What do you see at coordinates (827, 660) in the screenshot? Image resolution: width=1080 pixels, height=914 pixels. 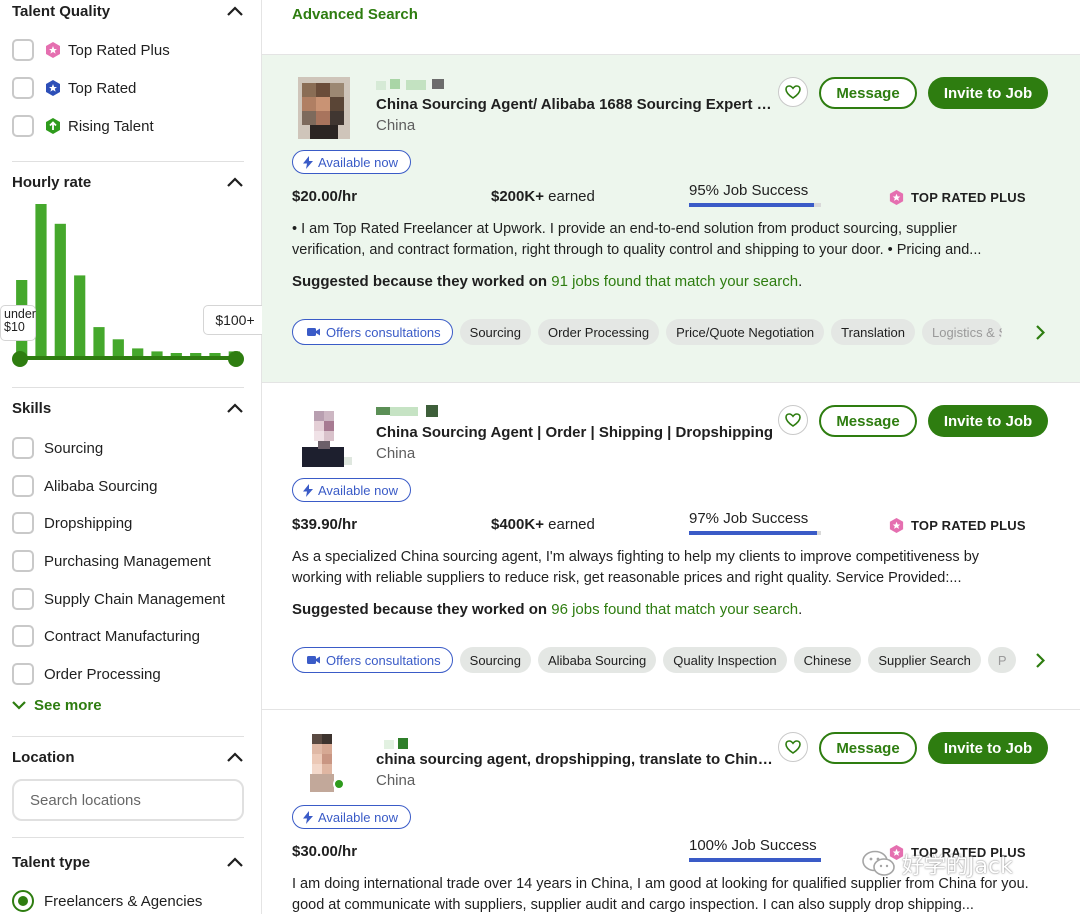 I see `skill-tag: Chinese` at bounding box center [827, 660].